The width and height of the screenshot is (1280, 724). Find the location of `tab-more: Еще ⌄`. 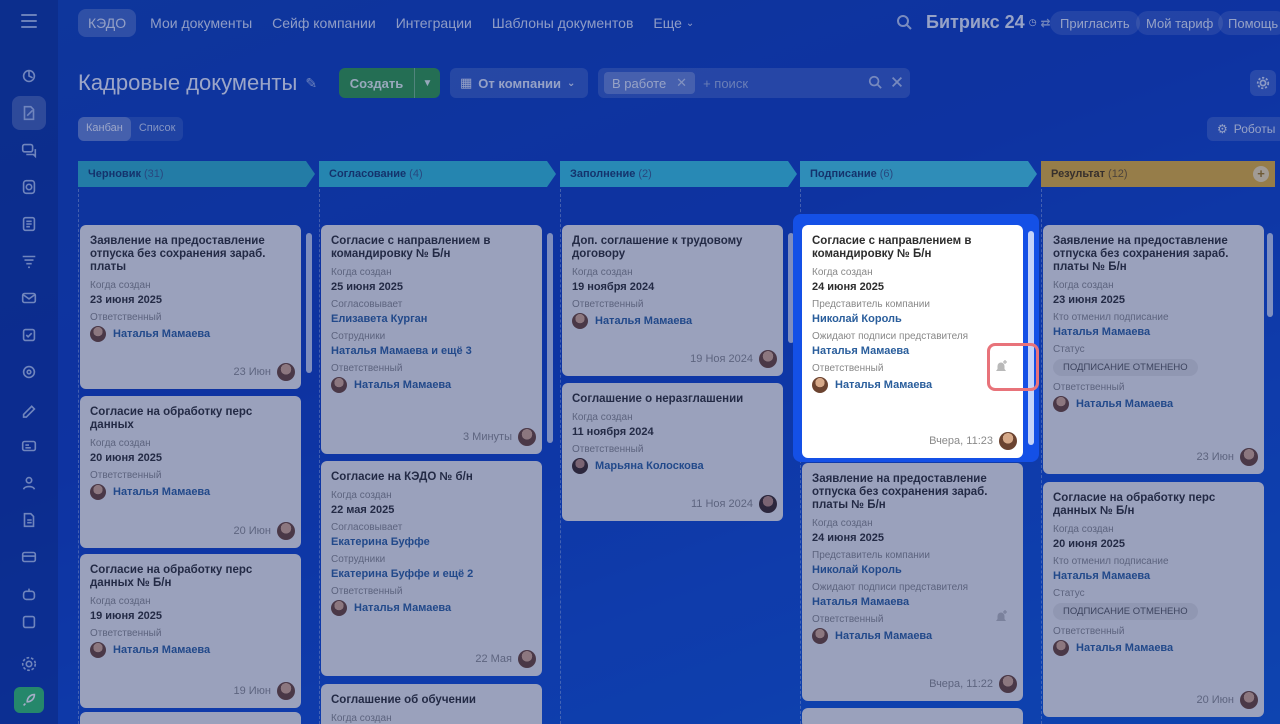

tab-more: Еще ⌄ is located at coordinates (673, 23).